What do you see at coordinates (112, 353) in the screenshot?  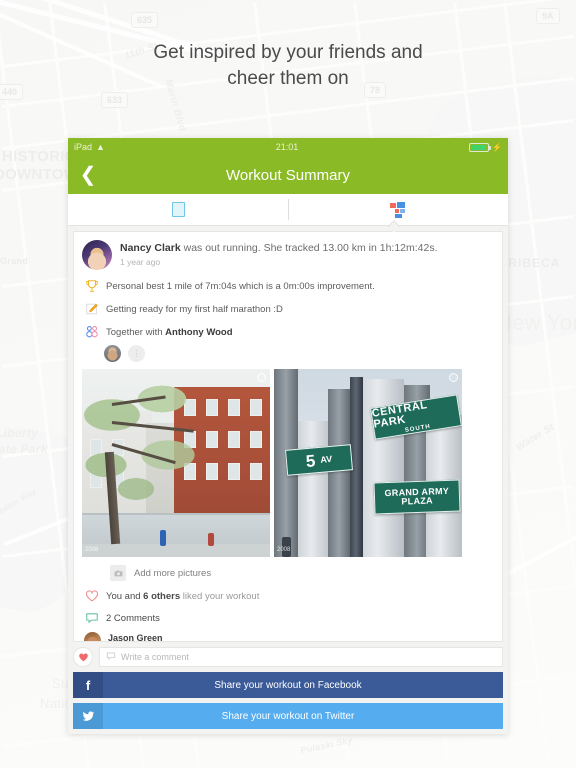 I see `avatar-anthony-wood` at bounding box center [112, 353].